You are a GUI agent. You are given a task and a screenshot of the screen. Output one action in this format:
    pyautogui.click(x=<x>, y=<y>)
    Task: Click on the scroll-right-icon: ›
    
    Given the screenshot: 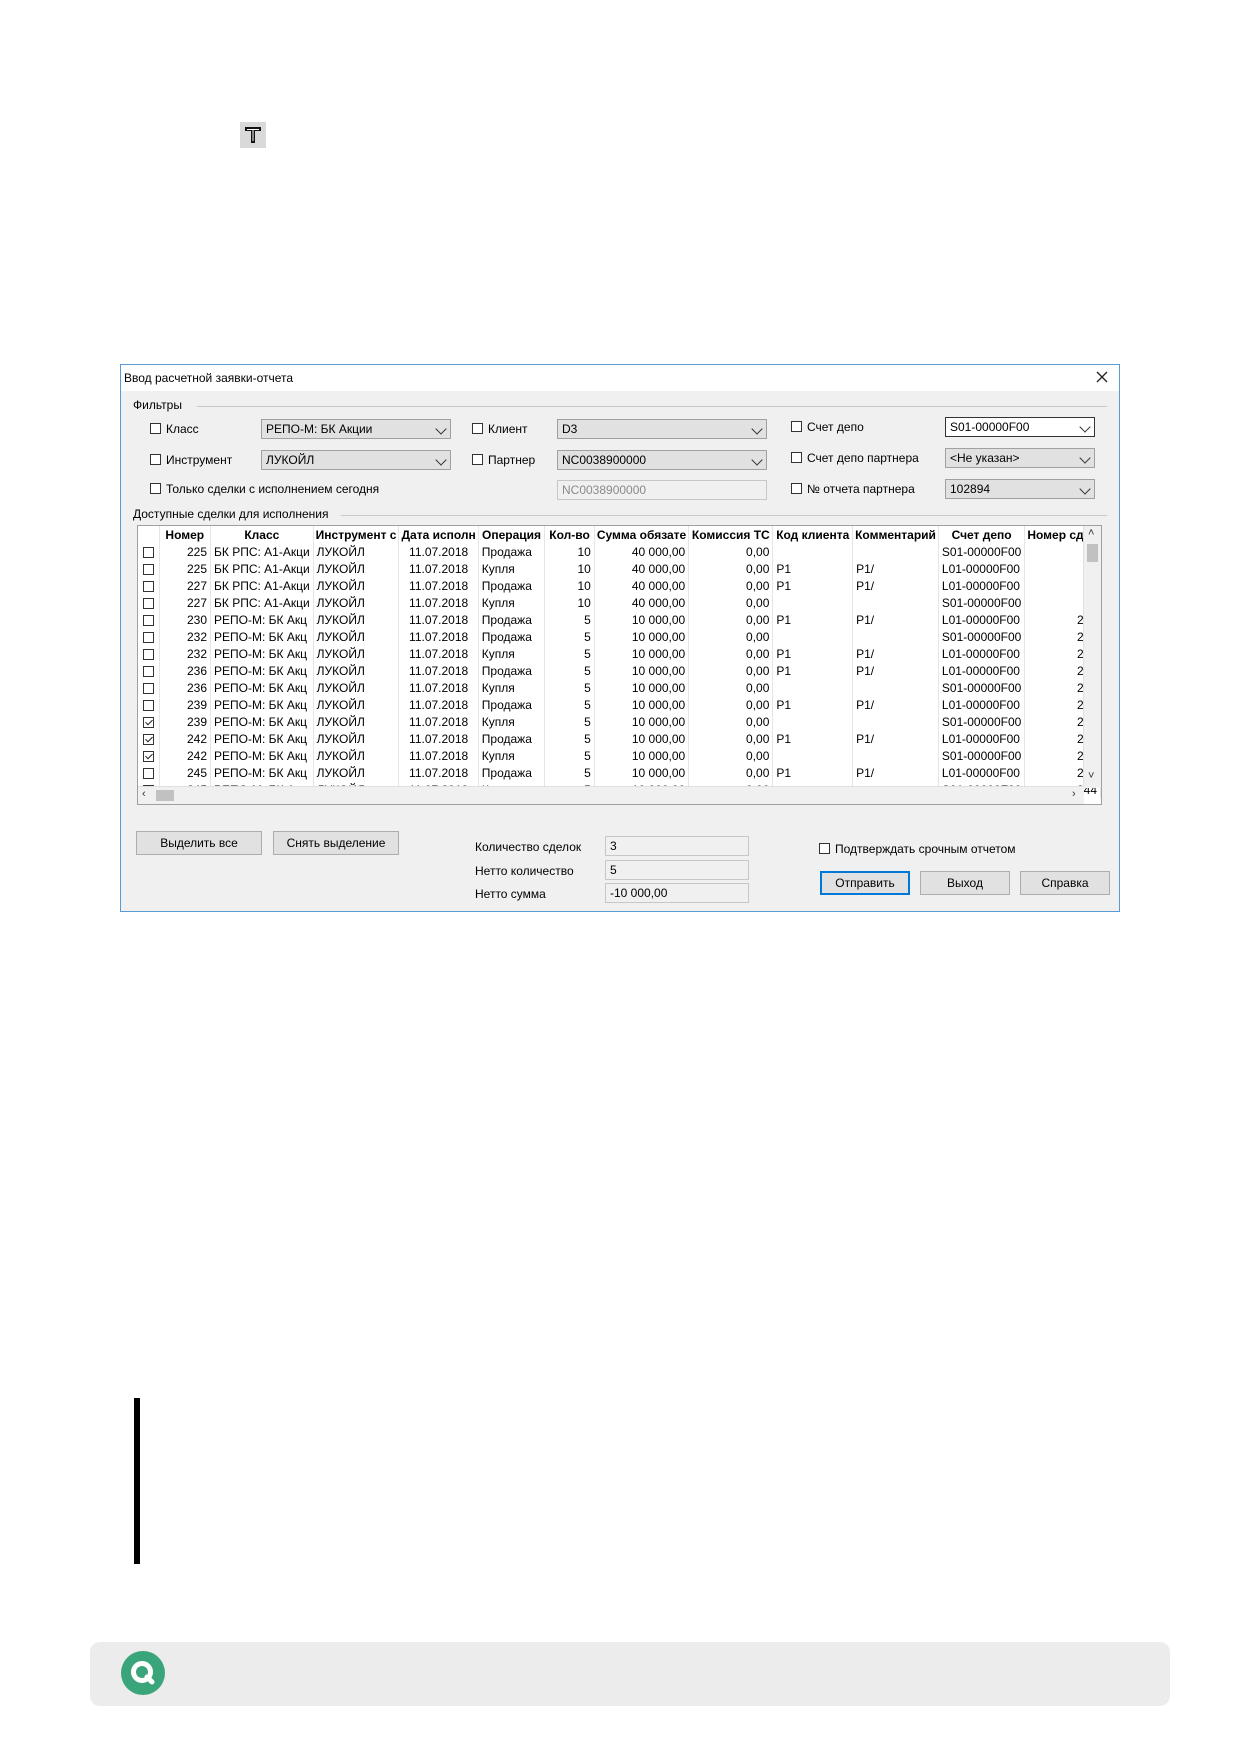 What is the action you would take?
    pyautogui.click(x=1074, y=794)
    